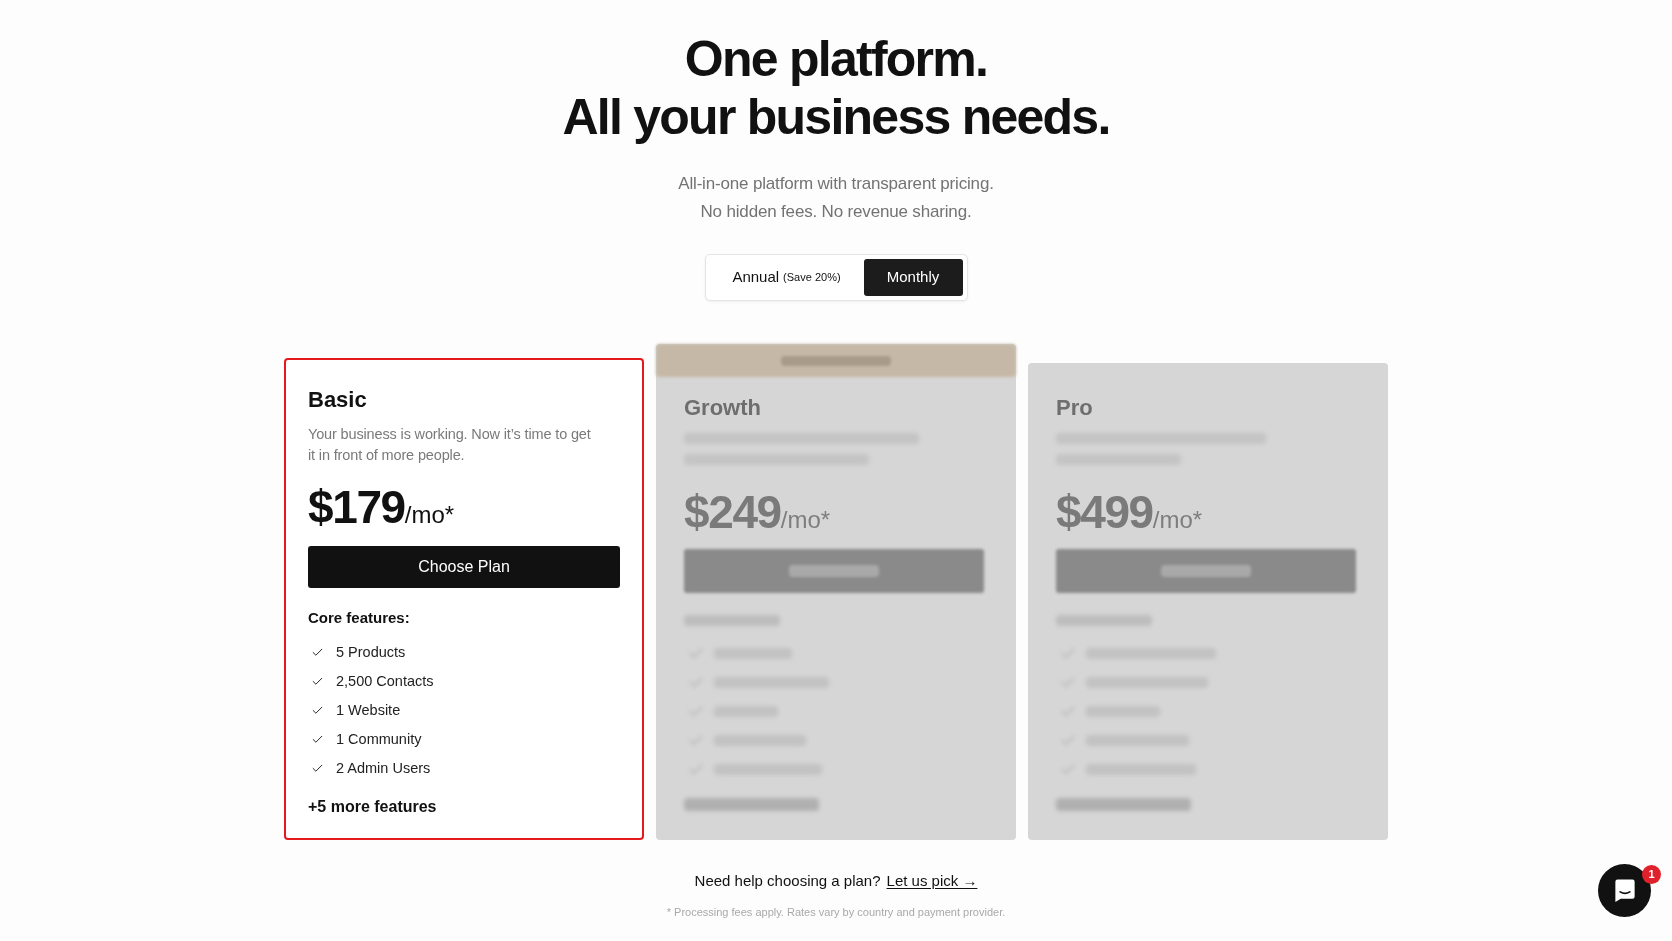 The height and width of the screenshot is (941, 1672). Describe the element at coordinates (450, 445) in the screenshot. I see `plan-description: Your business is working. Now it’s time to get it in front of more people.` at that location.